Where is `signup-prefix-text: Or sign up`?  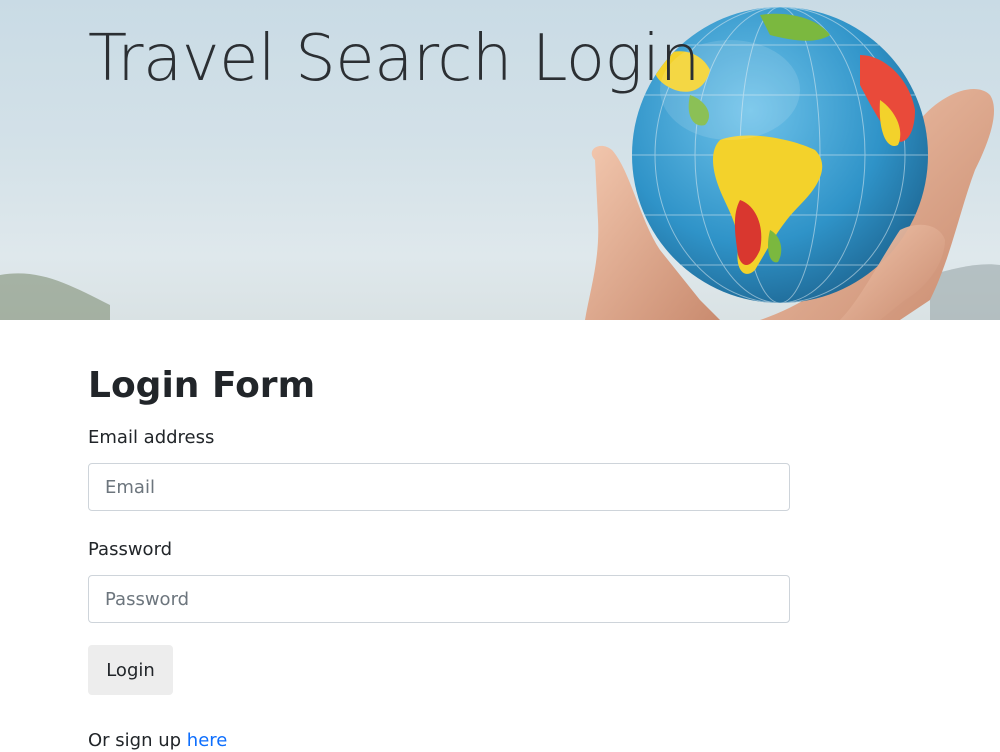 signup-prefix-text: Or sign up is located at coordinates (135, 740).